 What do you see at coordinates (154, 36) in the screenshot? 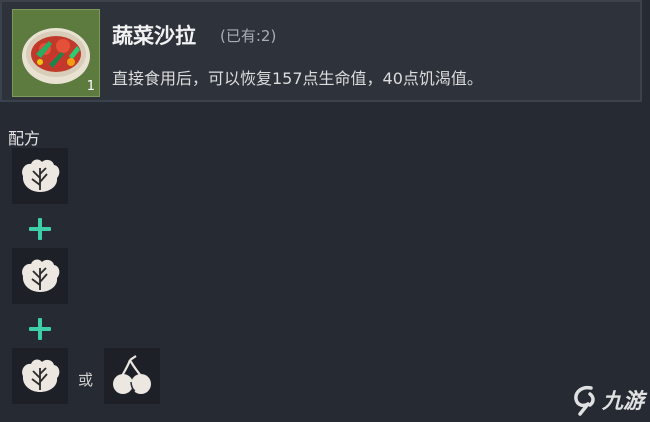
I see `item-name: 蔬菜沙拉` at bounding box center [154, 36].